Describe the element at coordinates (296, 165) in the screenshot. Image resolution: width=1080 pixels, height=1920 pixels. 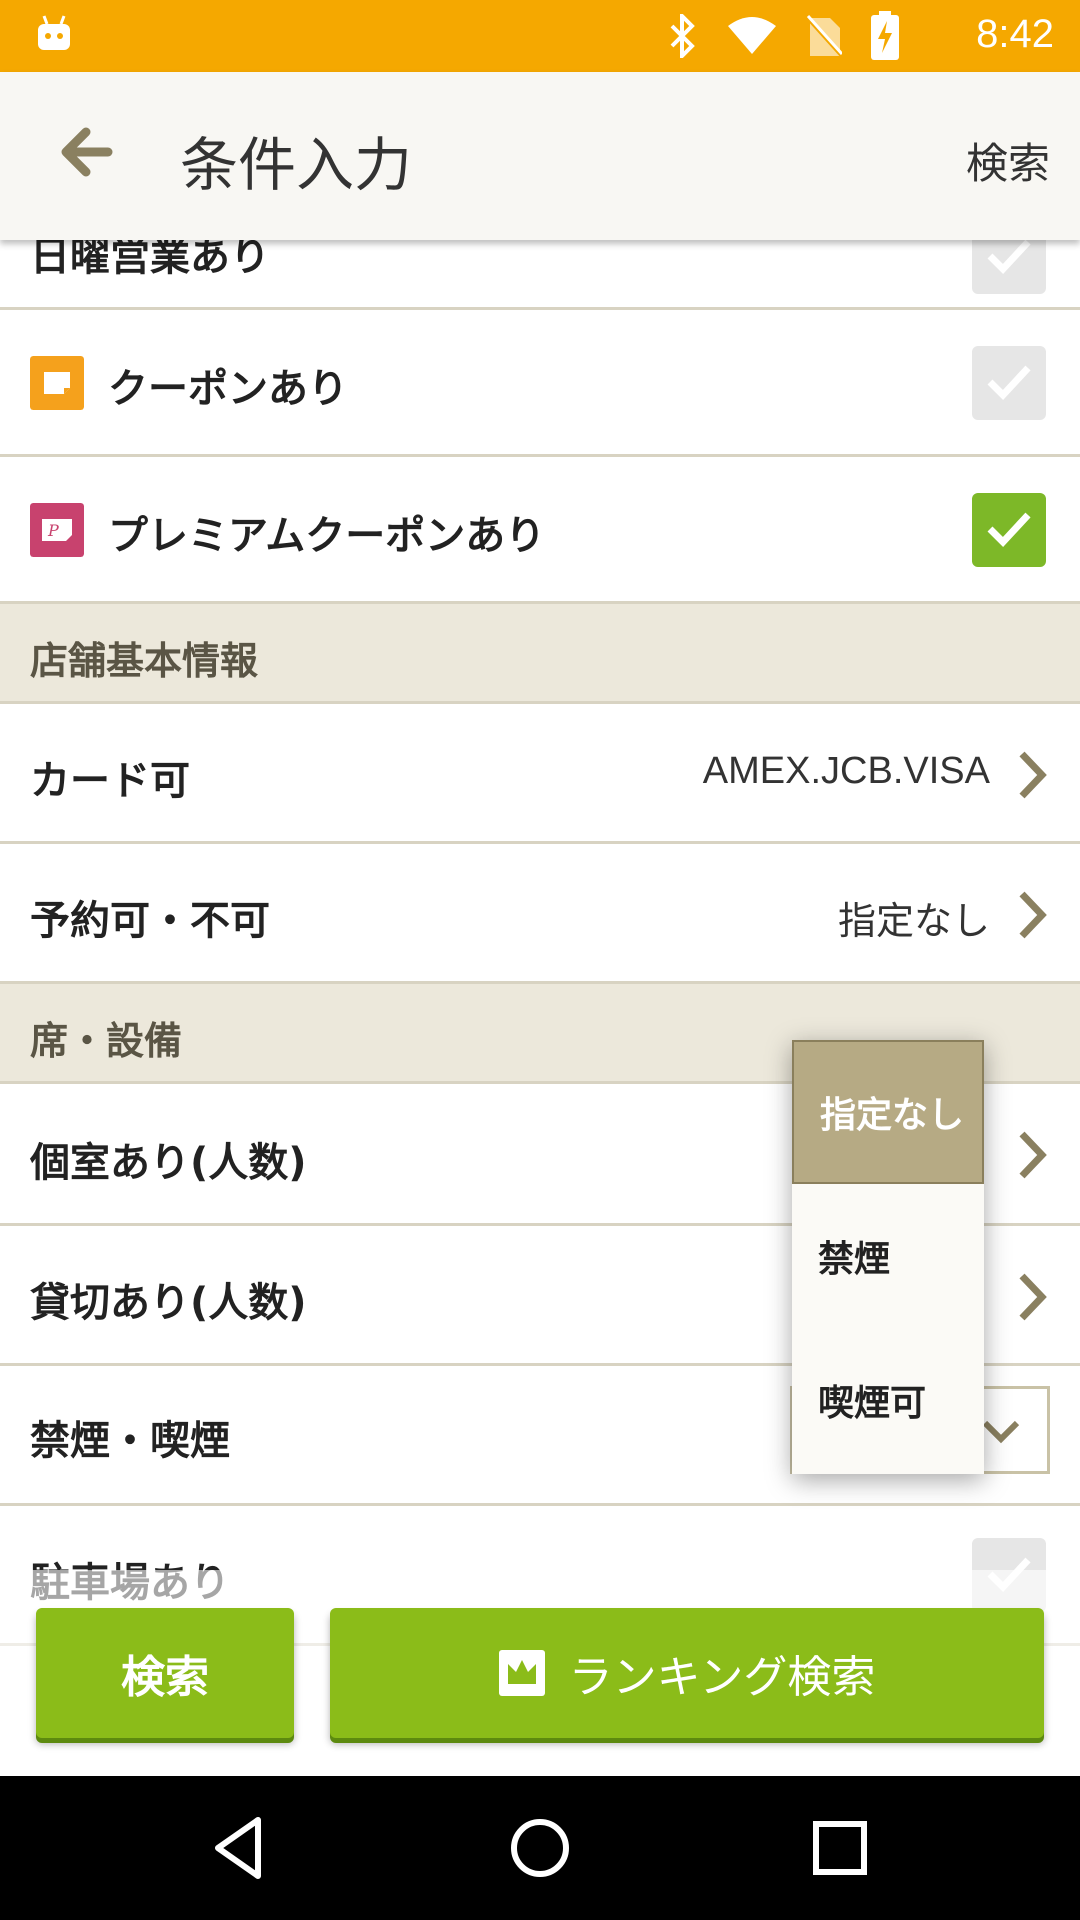
I see `page-title: 条件入力` at that location.